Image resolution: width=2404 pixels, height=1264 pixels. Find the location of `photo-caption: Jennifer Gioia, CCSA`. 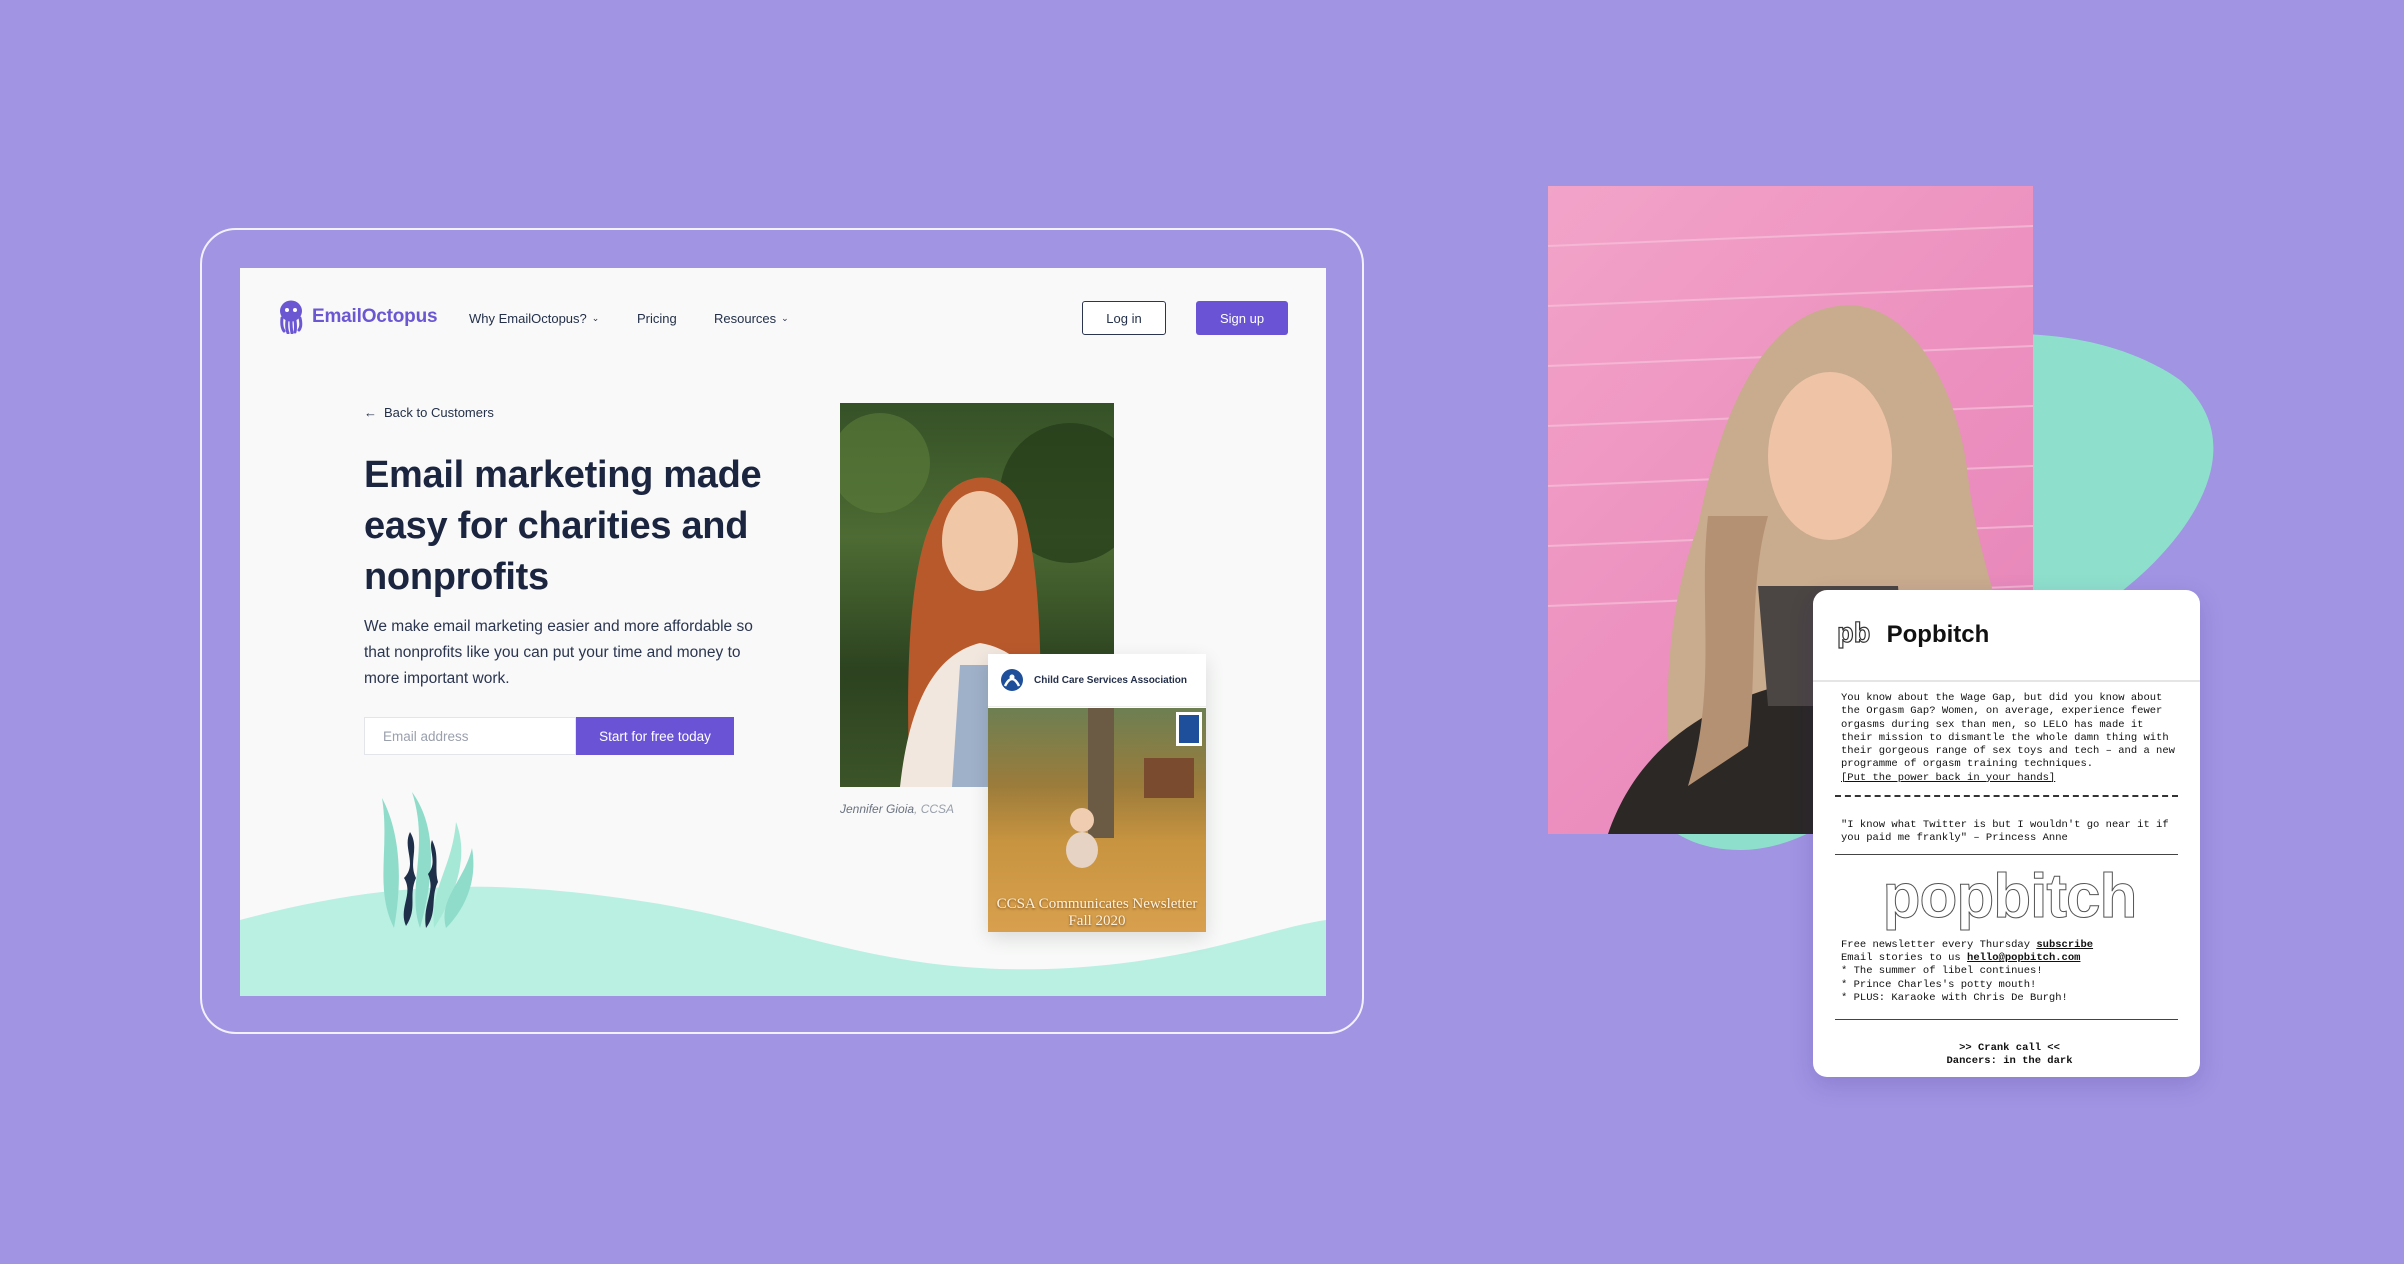

photo-caption: Jennifer Gioia, CCSA is located at coordinates (897, 809).